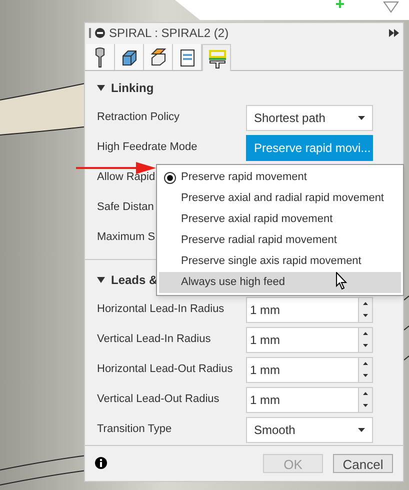 The image size is (409, 490). Describe the element at coordinates (161, 310) in the screenshot. I see `field-label: Horizontal Lead-In Radius` at that location.